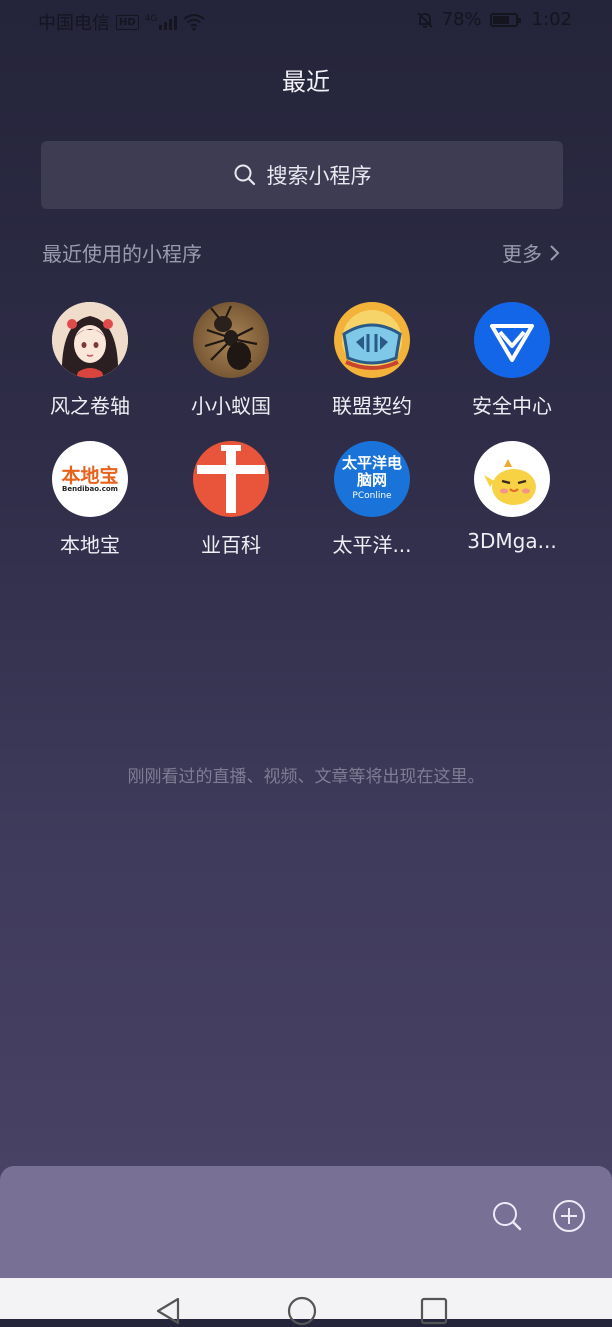 The width and height of the screenshot is (612, 1327). I want to click on search-placeholder: 搜索小程序, so click(319, 176).